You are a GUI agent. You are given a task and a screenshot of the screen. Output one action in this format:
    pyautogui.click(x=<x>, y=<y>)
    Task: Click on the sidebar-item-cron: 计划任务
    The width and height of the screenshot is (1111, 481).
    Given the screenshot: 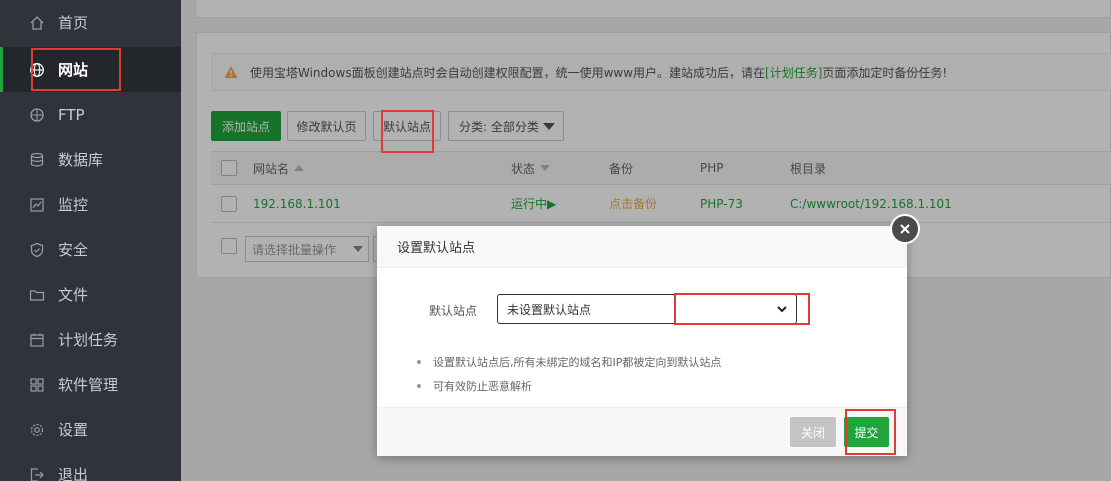 What is the action you would take?
    pyautogui.click(x=90, y=339)
    